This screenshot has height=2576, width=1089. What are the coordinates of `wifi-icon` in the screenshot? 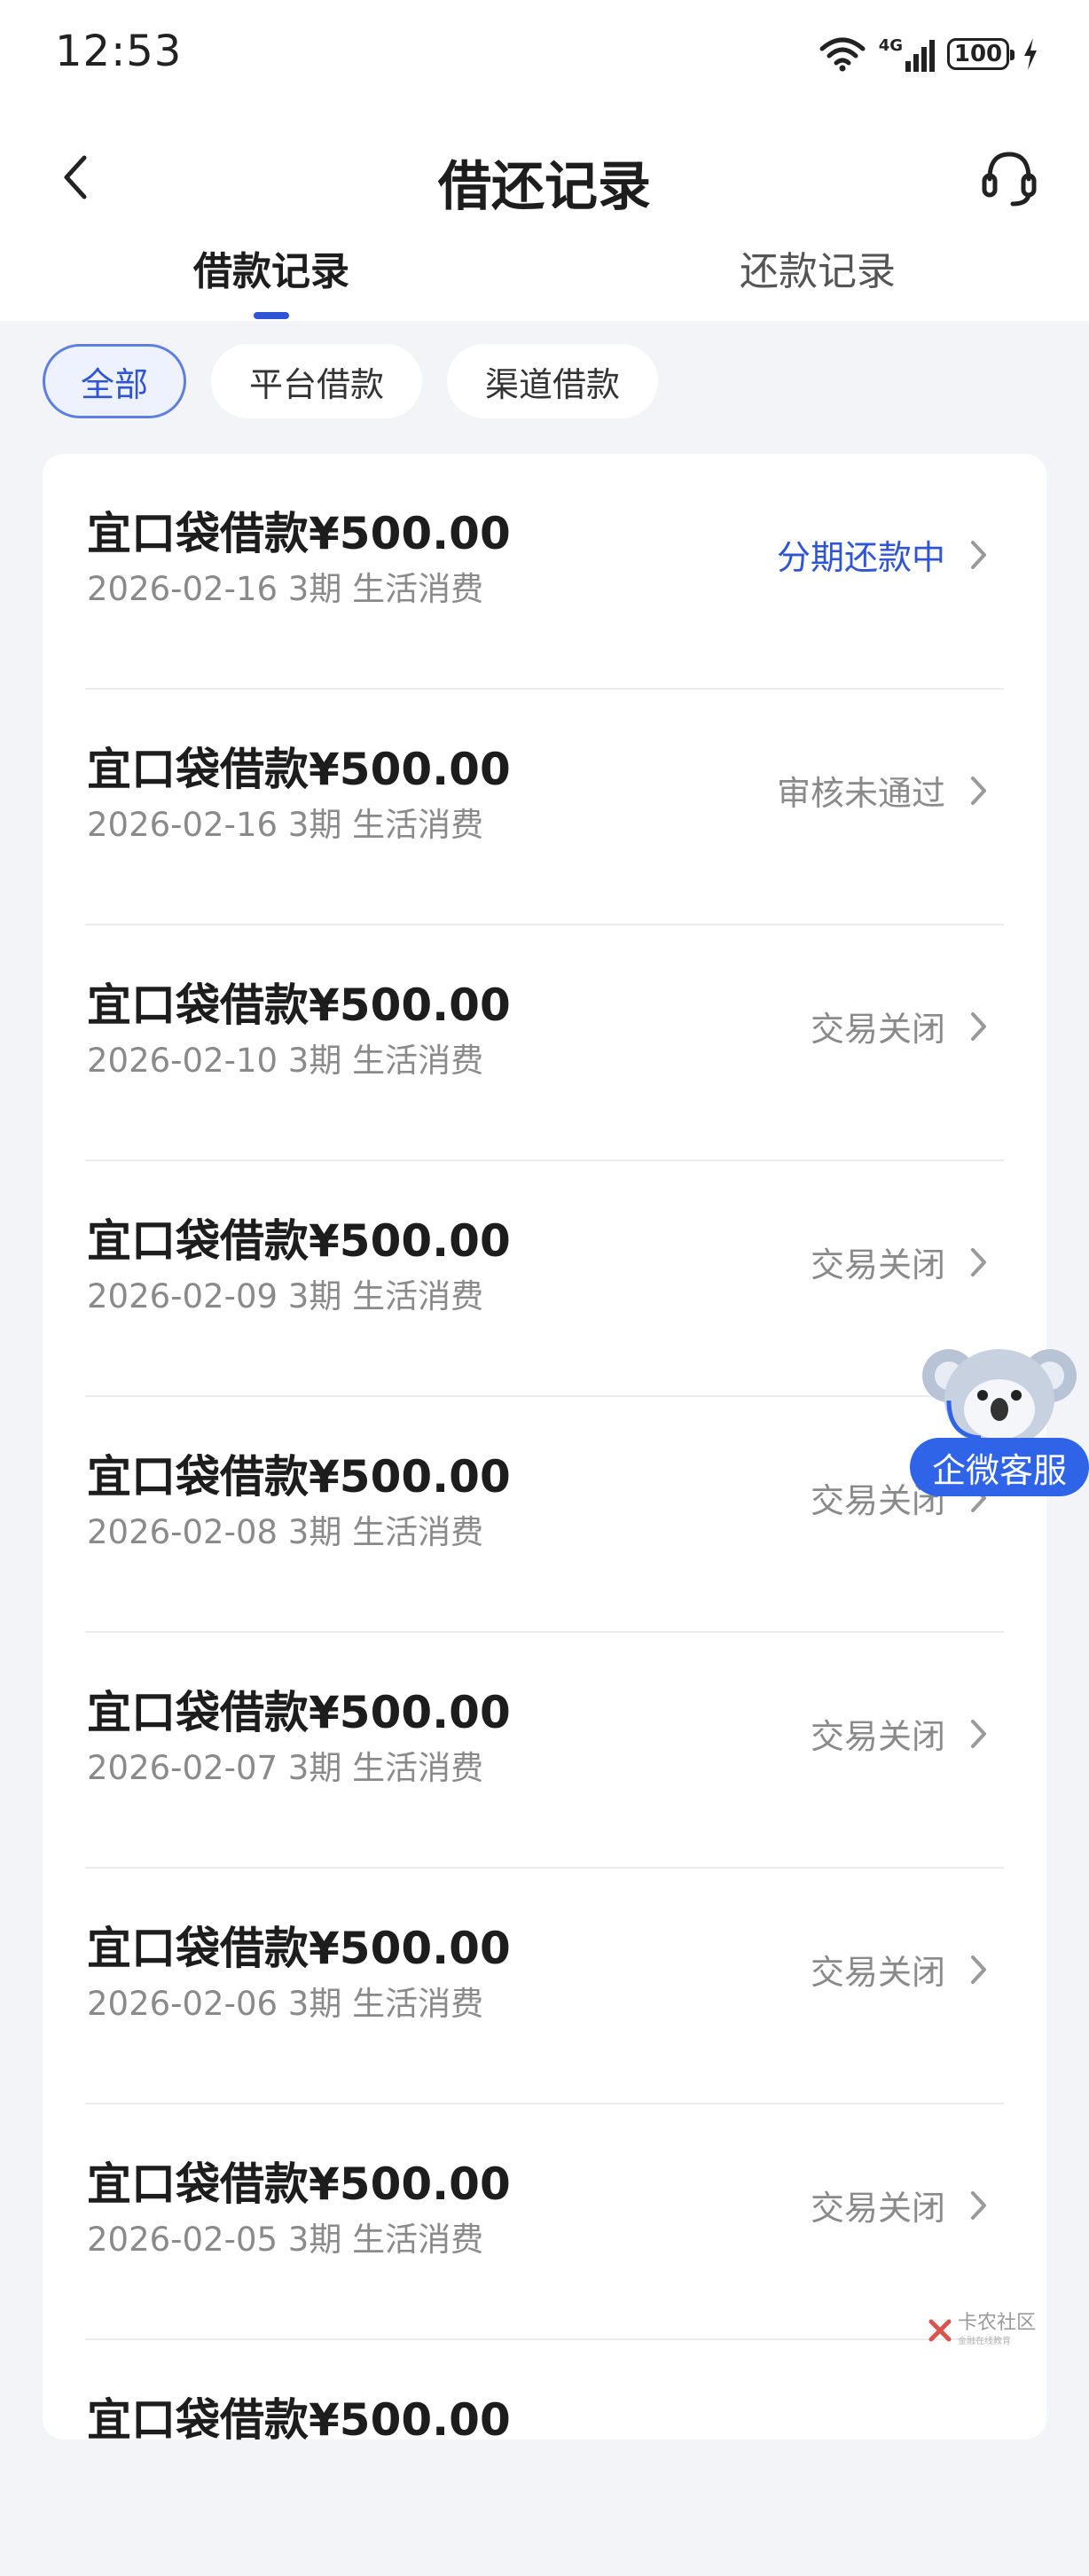 It's located at (842, 54).